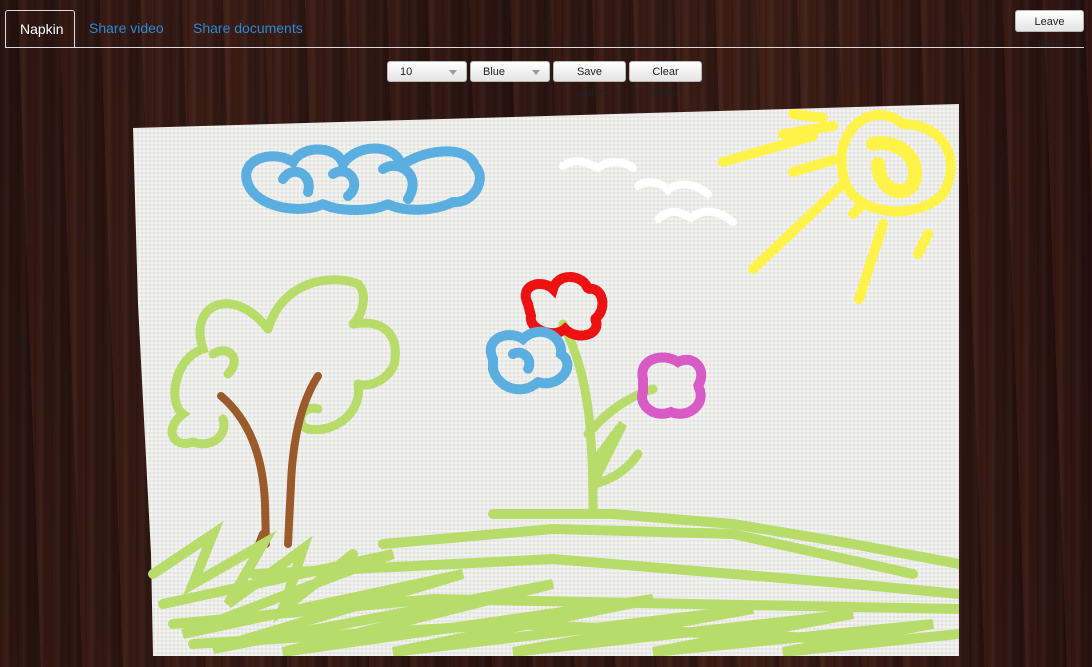 This screenshot has width=1092, height=667. Describe the element at coordinates (665, 80) in the screenshot. I see `clear-napkin-button: Clear napkin` at that location.